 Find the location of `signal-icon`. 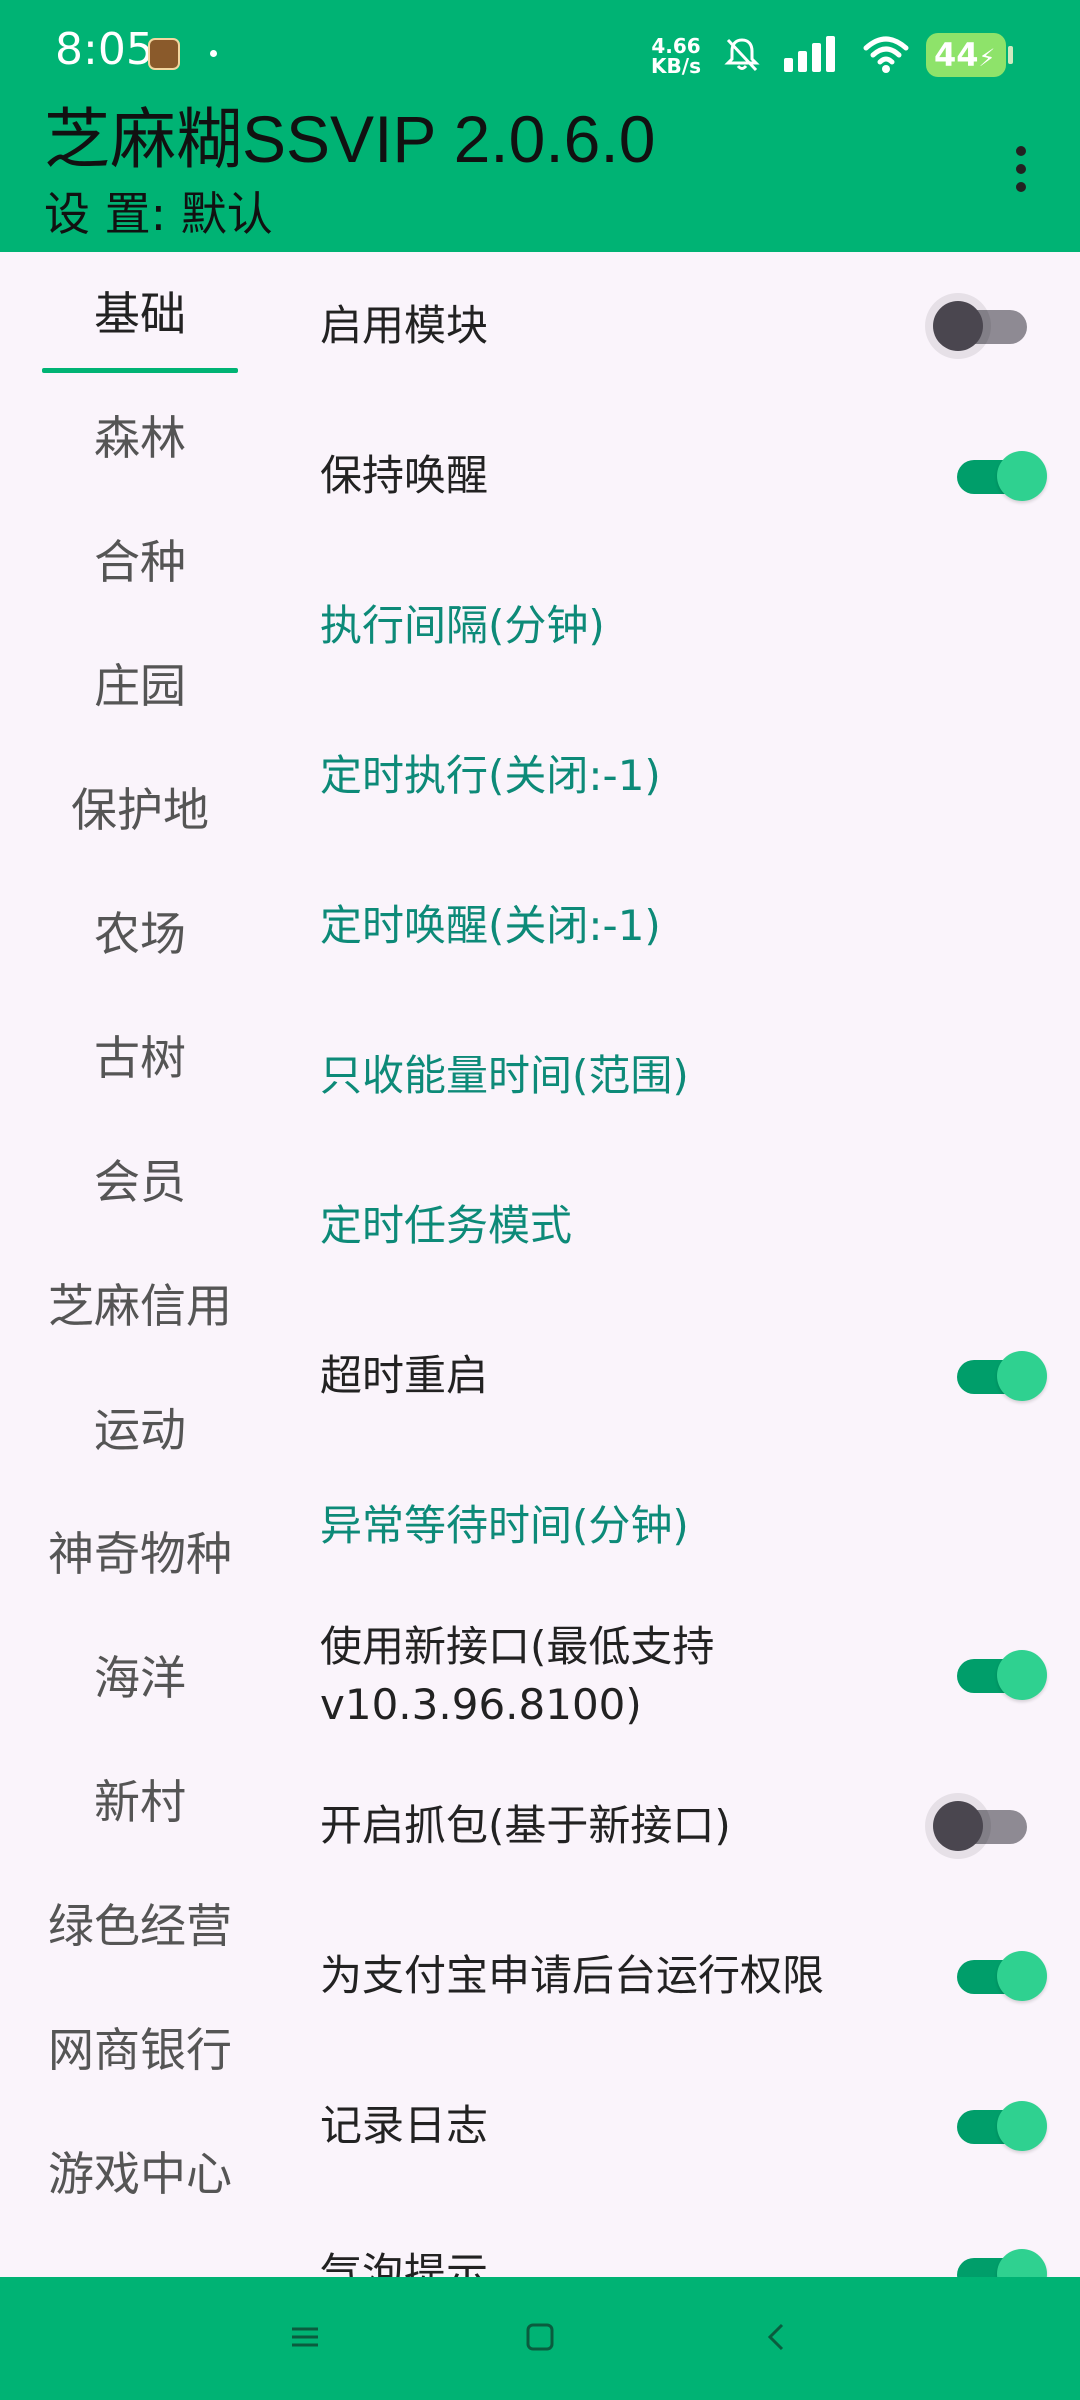

signal-icon is located at coordinates (809, 54).